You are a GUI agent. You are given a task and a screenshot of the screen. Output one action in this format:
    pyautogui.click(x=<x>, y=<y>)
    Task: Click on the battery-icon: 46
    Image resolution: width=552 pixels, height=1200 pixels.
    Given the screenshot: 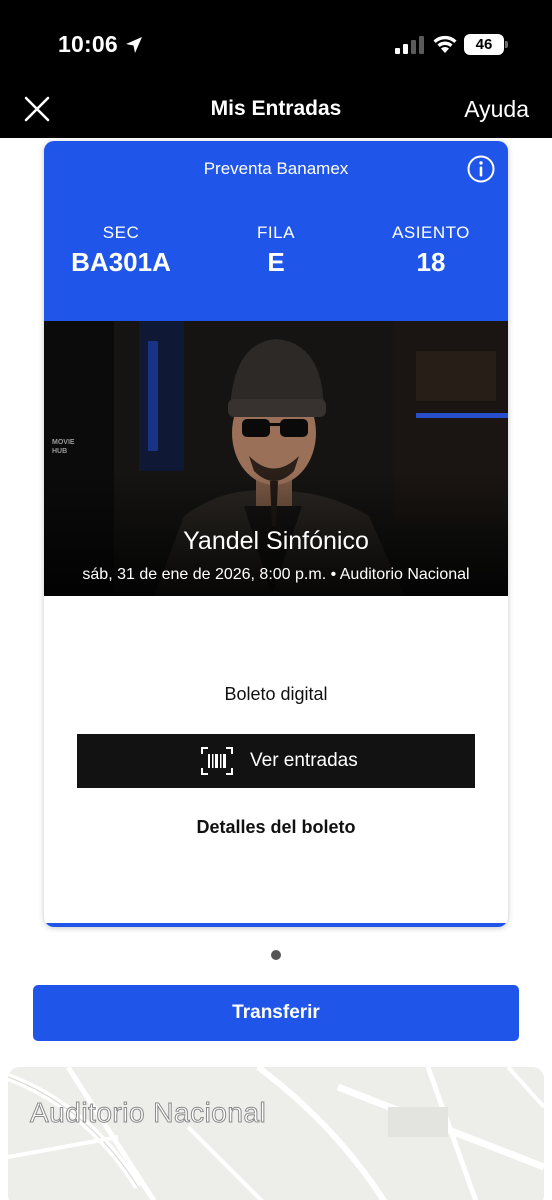 What is the action you would take?
    pyautogui.click(x=484, y=44)
    